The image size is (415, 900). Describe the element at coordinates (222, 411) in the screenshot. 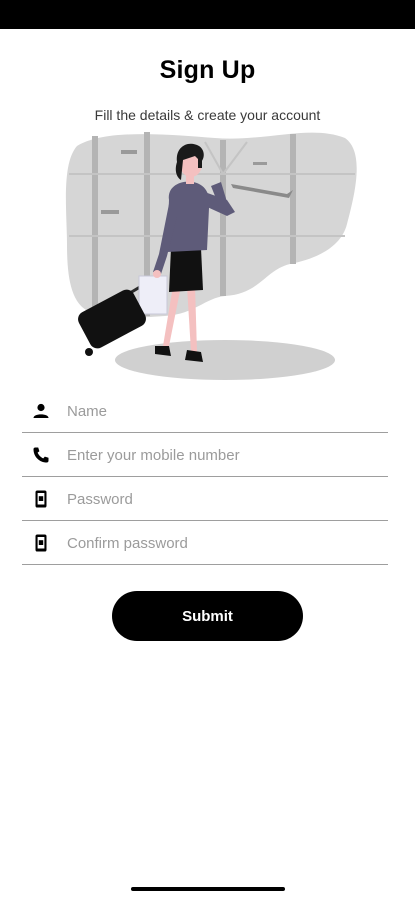

I see `name-input` at that location.